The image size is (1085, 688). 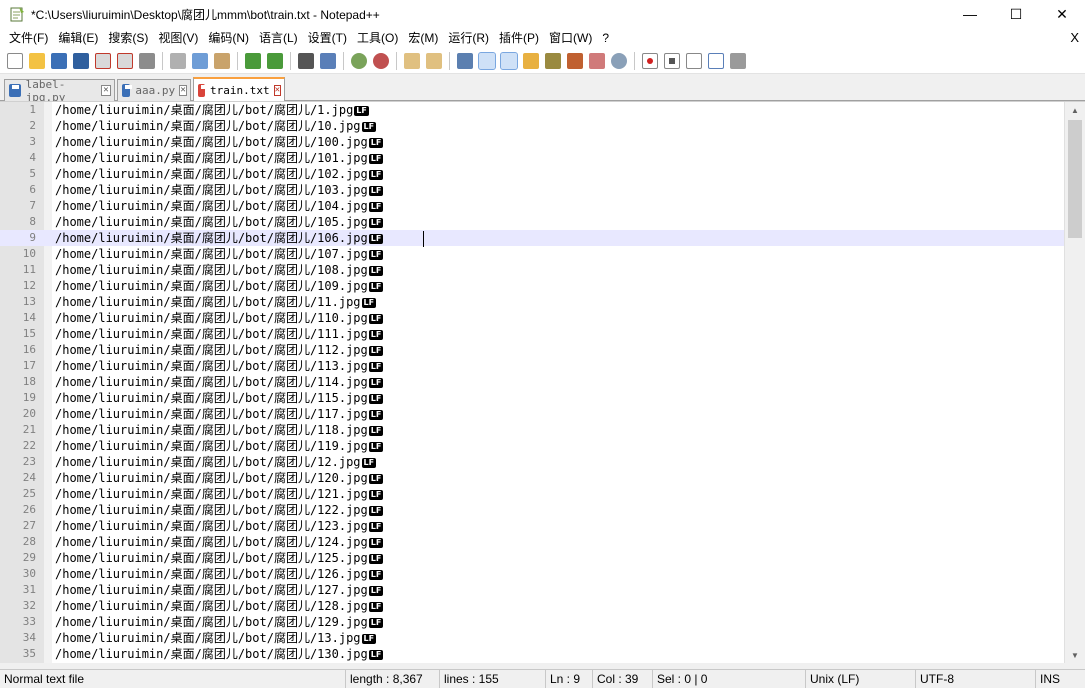 I want to click on save-icon, so click(x=59, y=60).